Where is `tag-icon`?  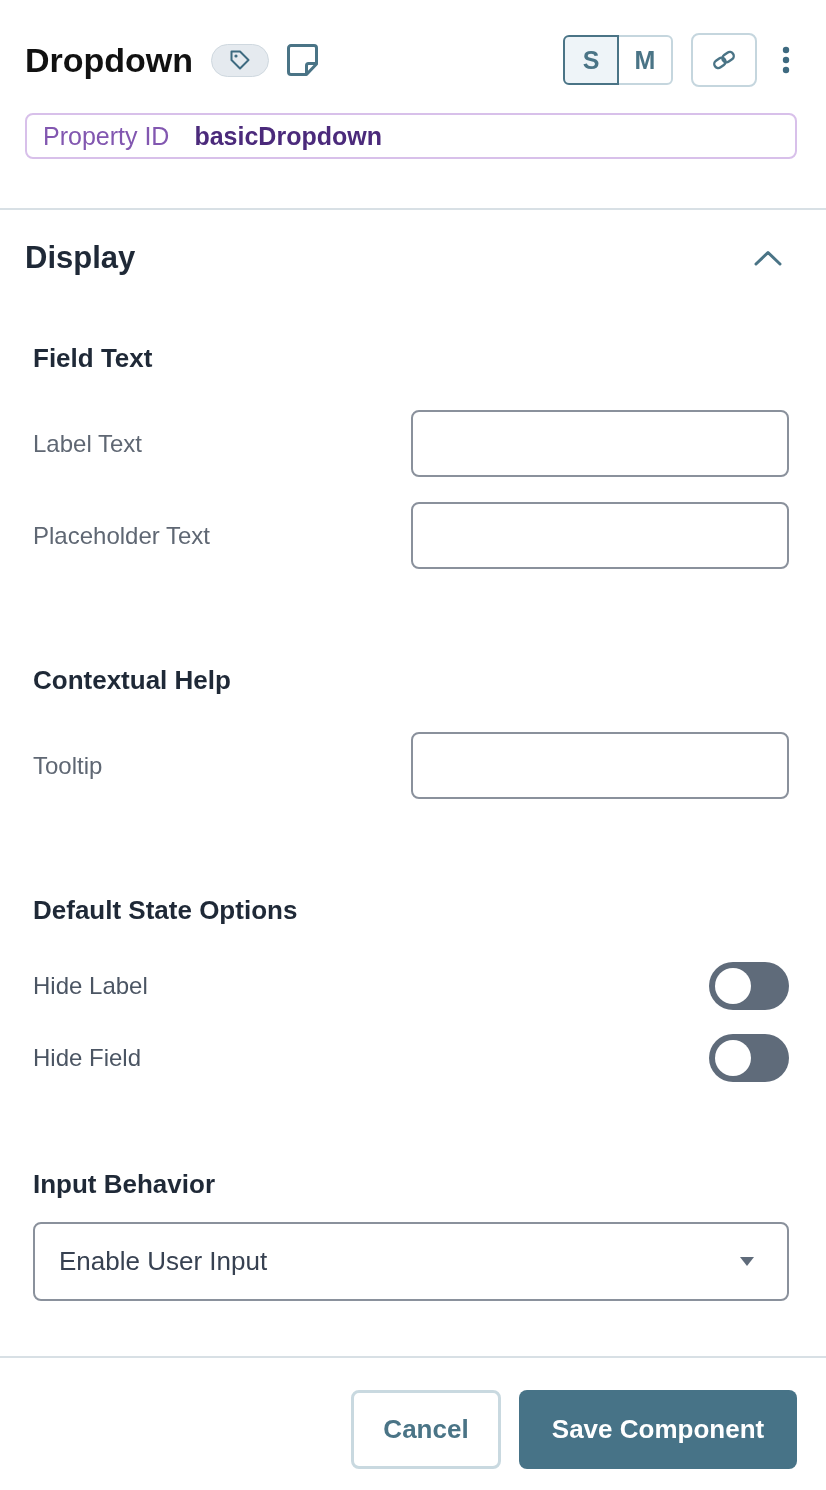 tag-icon is located at coordinates (240, 60).